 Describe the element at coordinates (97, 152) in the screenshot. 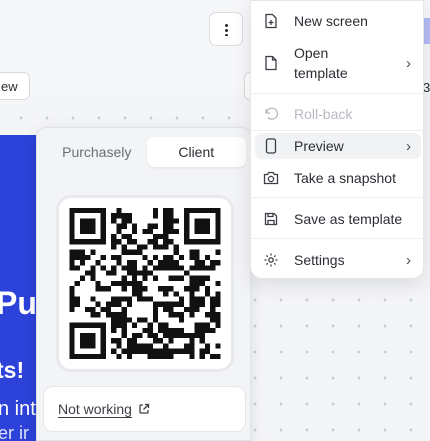

I see `tab-purchasely: Purchasely` at that location.